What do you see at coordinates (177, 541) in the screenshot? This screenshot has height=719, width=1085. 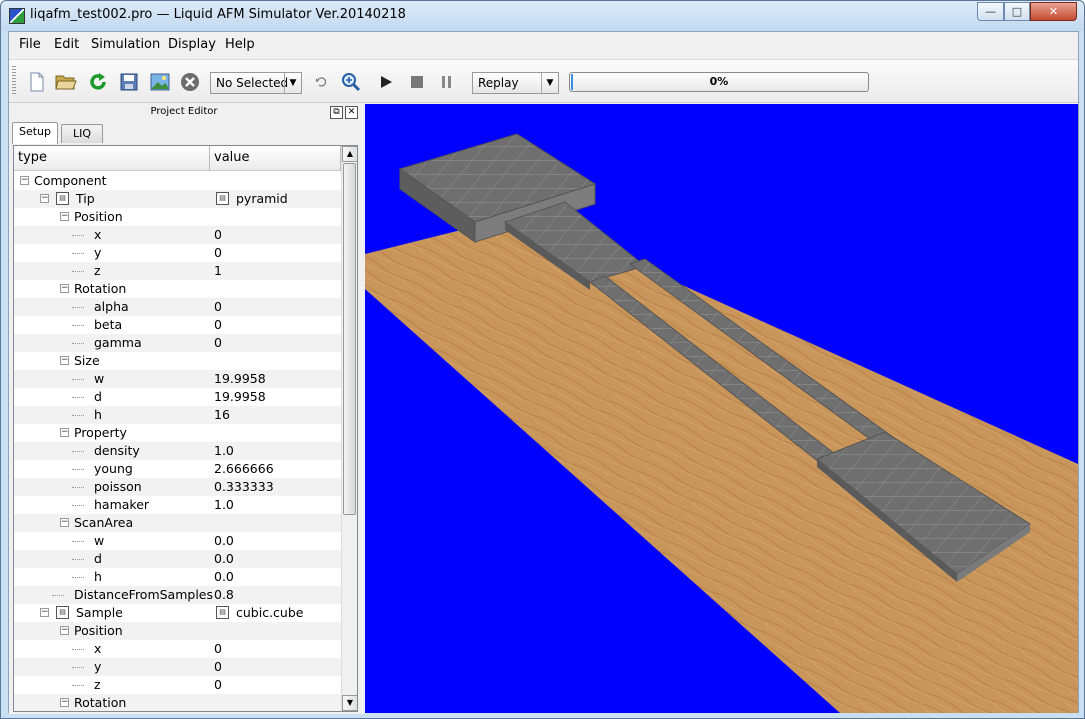 I see `tree-row: w 0.0` at bounding box center [177, 541].